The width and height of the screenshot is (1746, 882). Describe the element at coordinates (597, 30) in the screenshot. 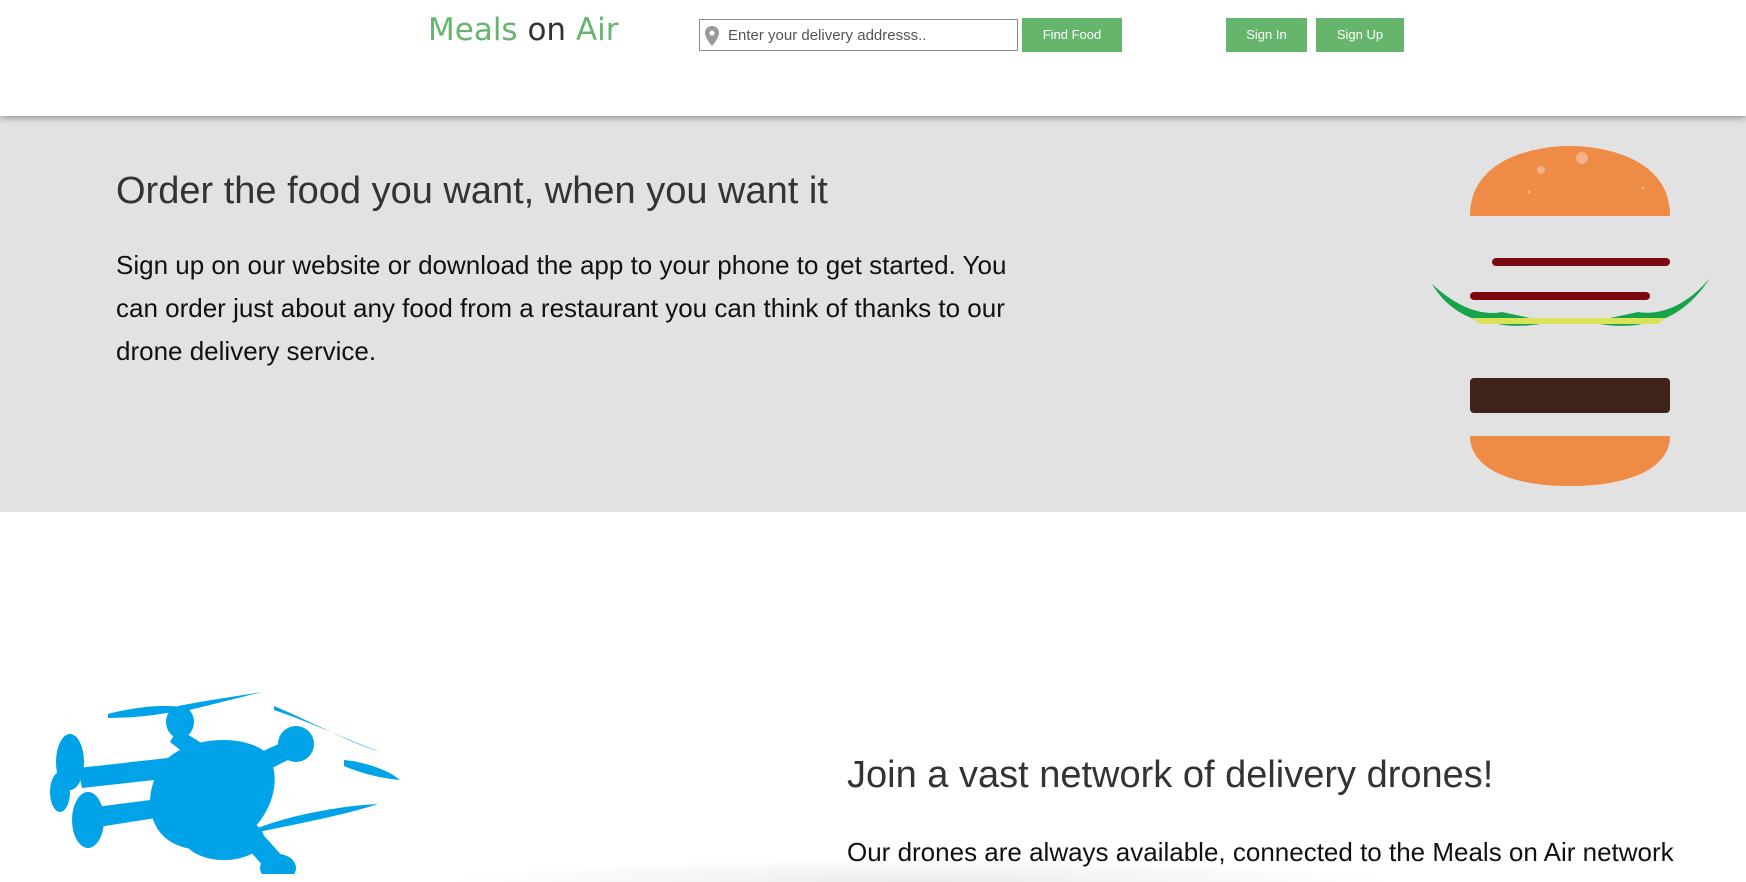

I see `logo-word-air: Air` at that location.